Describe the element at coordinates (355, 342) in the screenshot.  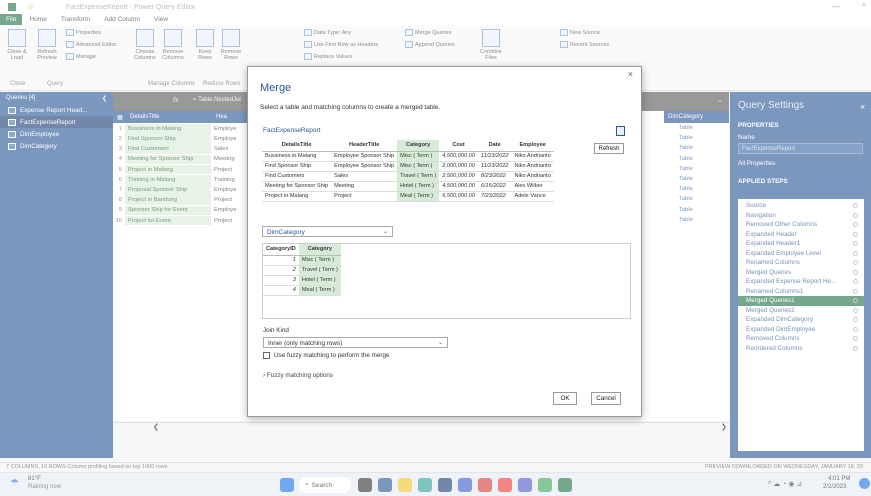
I see `join-kind-select: Inner (only matching rows) ⌄` at that location.